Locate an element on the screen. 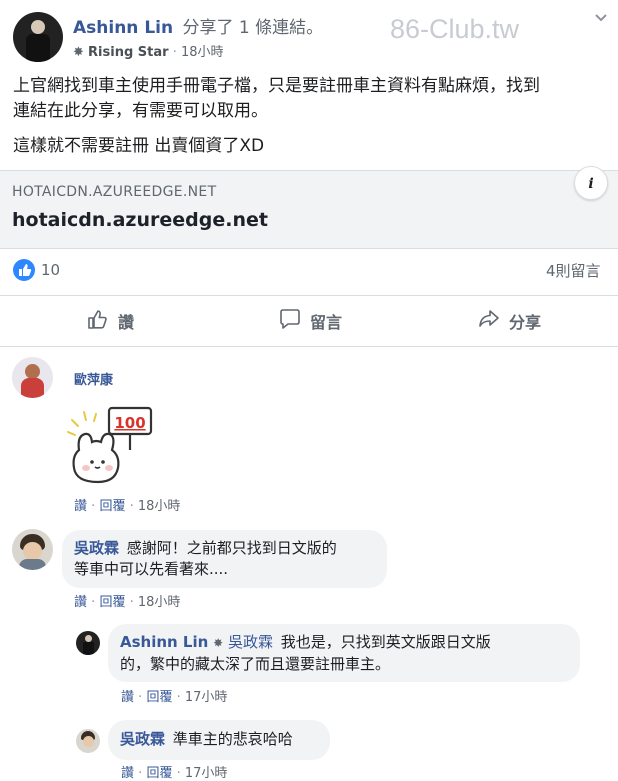 This screenshot has width=618, height=781. post-author-name: Ashinn Lin is located at coordinates (123, 28).